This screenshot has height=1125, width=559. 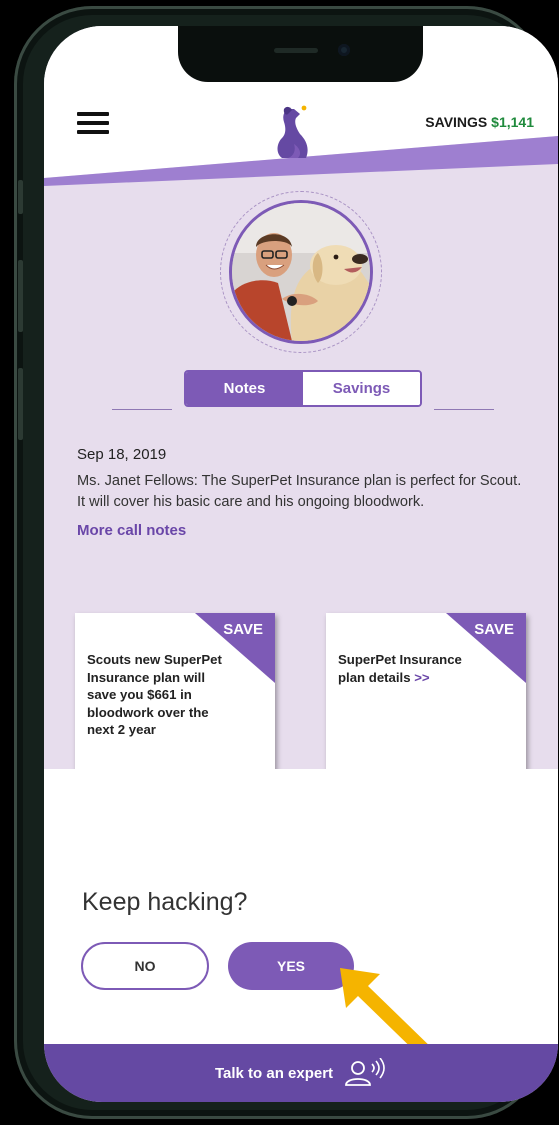 I want to click on card-text-body: SuperPet Insurance plan details, so click(x=400, y=668).